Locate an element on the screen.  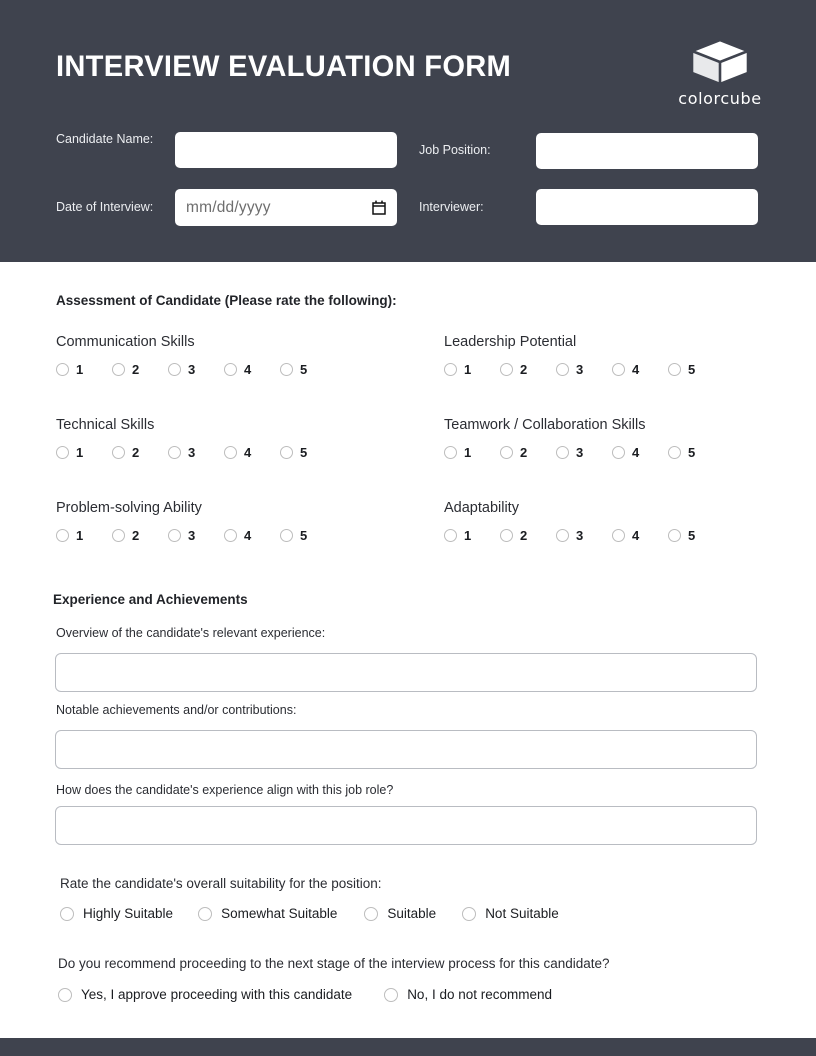
calendar-icon is located at coordinates (379, 207).